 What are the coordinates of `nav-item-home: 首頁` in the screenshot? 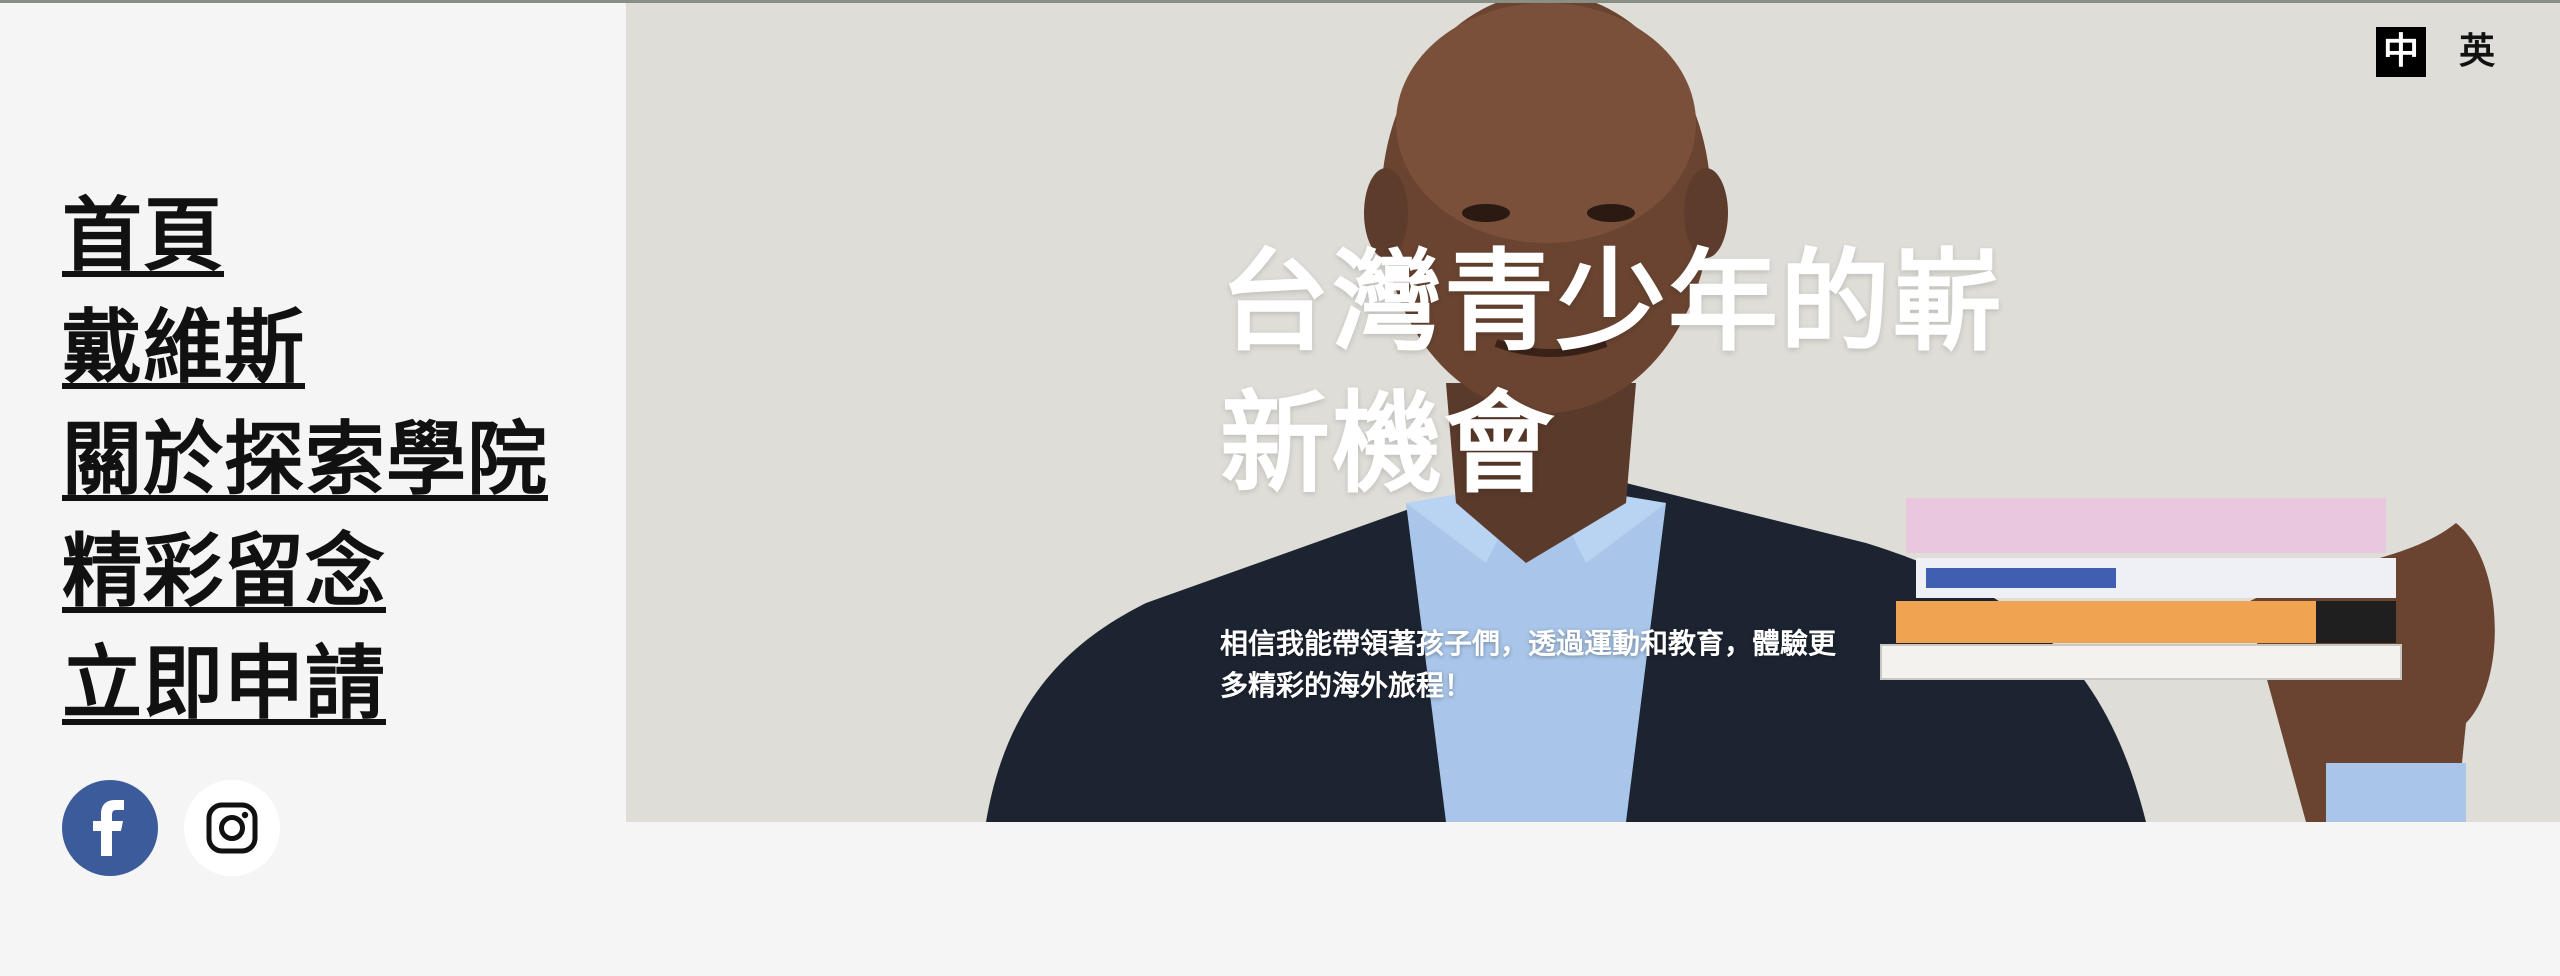 It's located at (342, 236).